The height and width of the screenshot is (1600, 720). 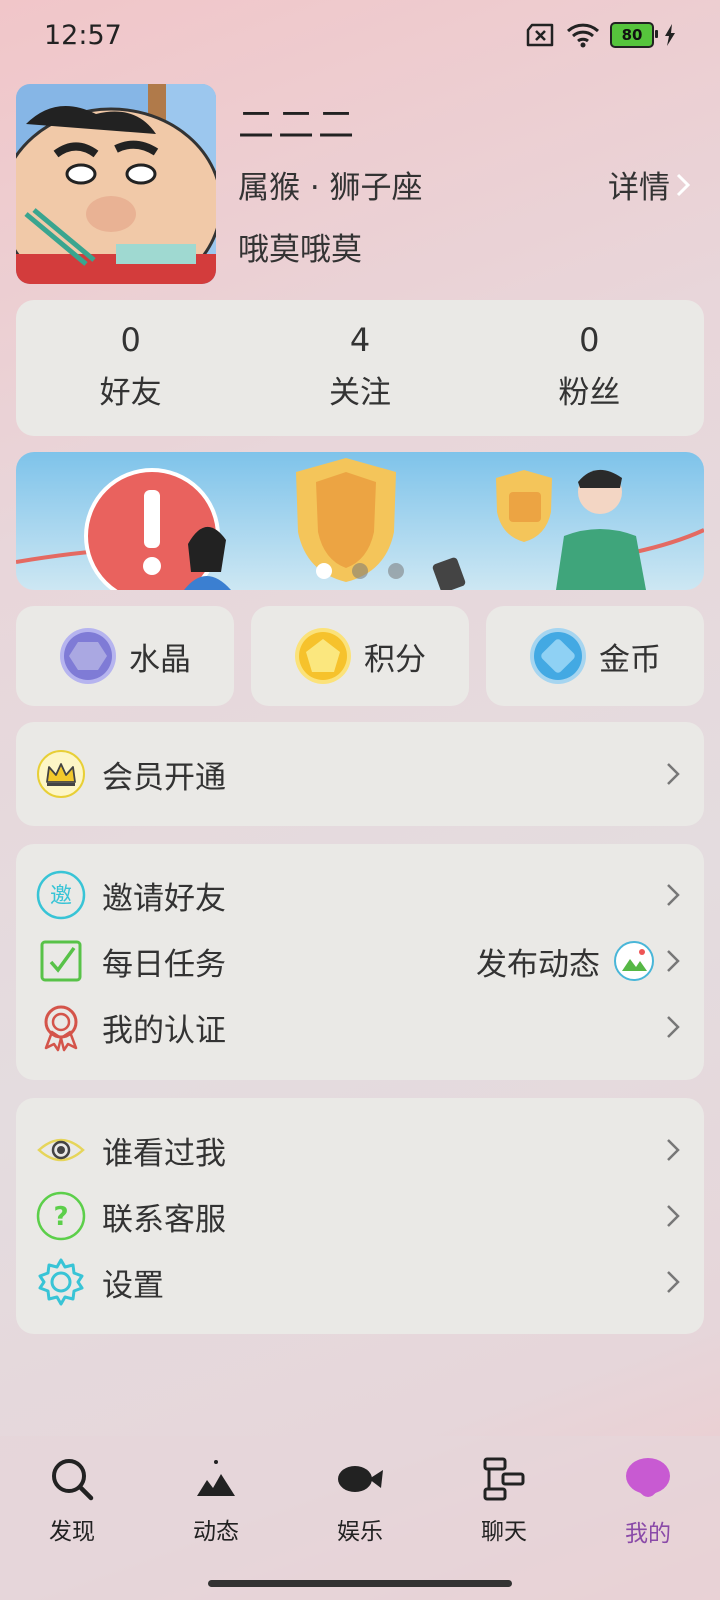 I want to click on wallet-crystal-label: 水晶, so click(x=160, y=659).